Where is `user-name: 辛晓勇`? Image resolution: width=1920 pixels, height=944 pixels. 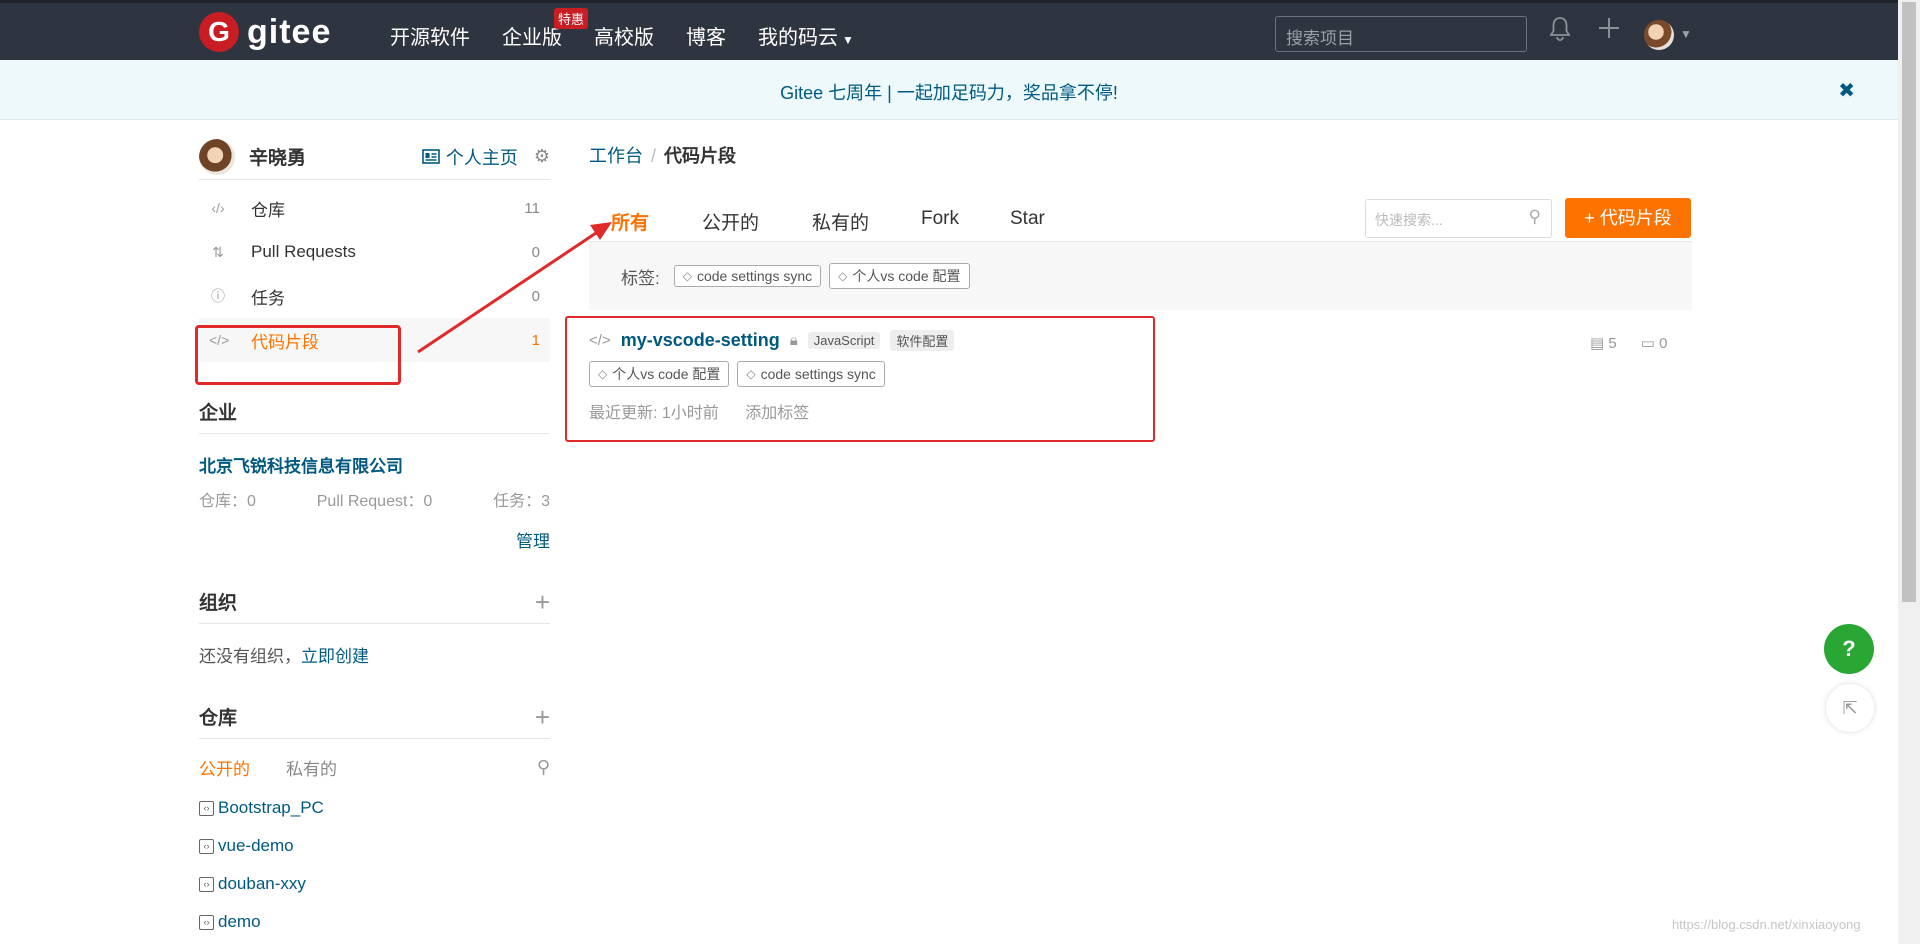 user-name: 辛晓勇 is located at coordinates (277, 156).